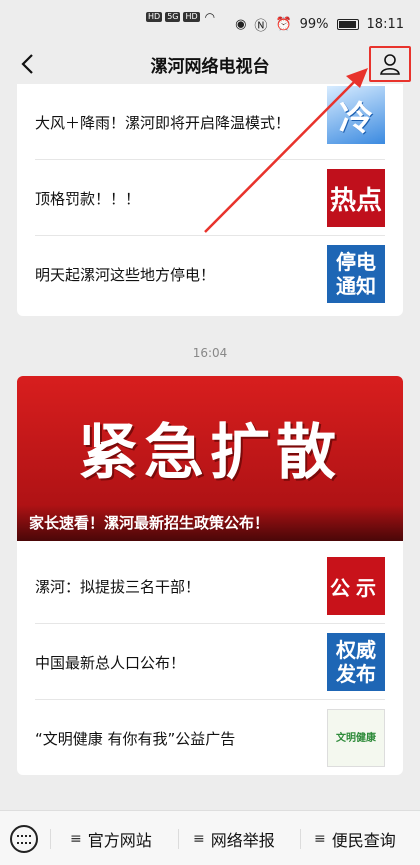  What do you see at coordinates (163, 122) in the screenshot?
I see `article-title: 大风＋降雨！漯河即将开启降温模式！` at bounding box center [163, 122].